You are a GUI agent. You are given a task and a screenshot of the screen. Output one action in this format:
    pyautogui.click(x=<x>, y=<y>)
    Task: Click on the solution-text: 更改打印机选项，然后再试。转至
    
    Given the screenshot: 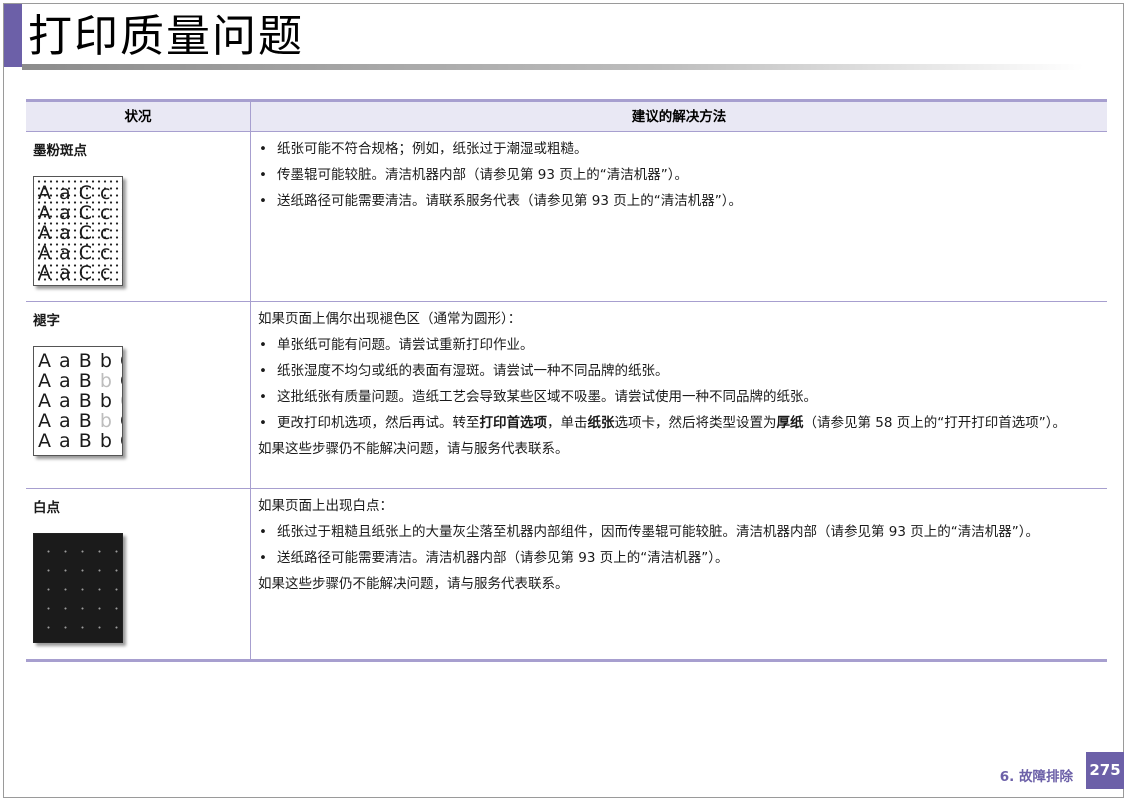 What is the action you would take?
    pyautogui.click(x=378, y=423)
    